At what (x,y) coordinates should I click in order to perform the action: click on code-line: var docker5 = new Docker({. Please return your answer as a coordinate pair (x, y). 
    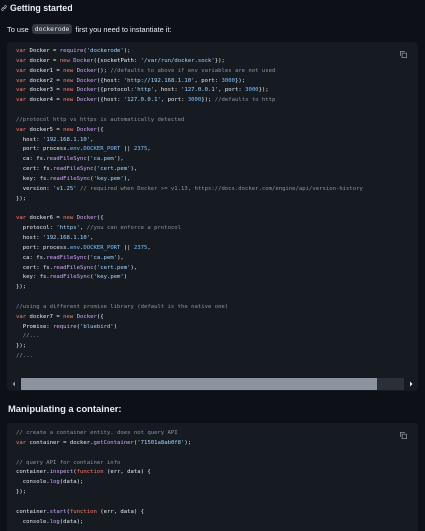
    Looking at the image, I should click on (207, 131).